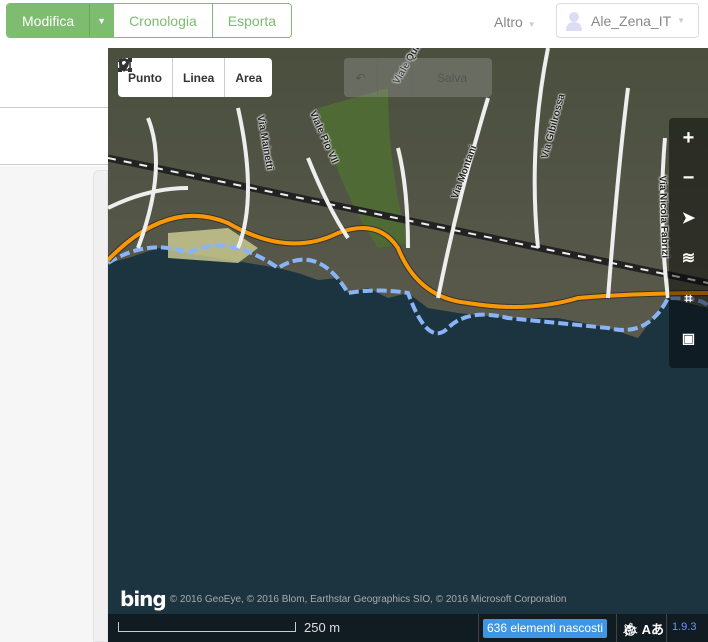  I want to click on mode-switcher: Modifica ▼ Cronologia Esporta, so click(149, 20).